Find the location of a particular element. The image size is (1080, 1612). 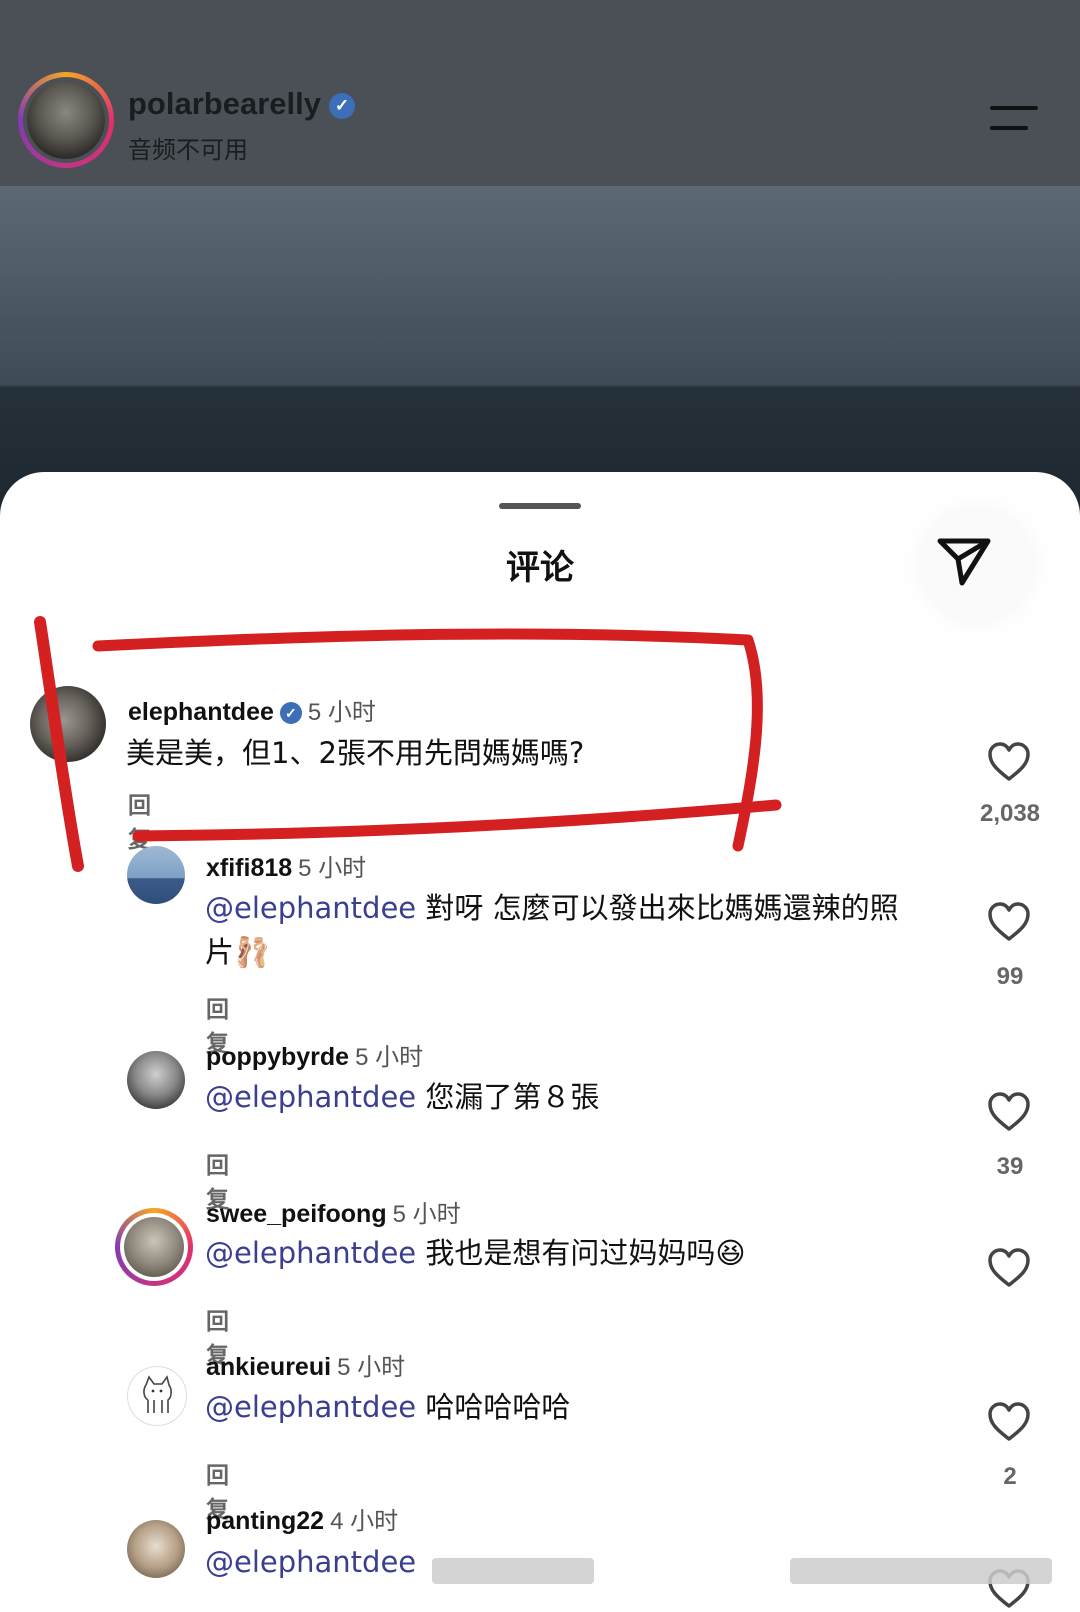

post-username: polarbearelly ✓ is located at coordinates (241, 104).